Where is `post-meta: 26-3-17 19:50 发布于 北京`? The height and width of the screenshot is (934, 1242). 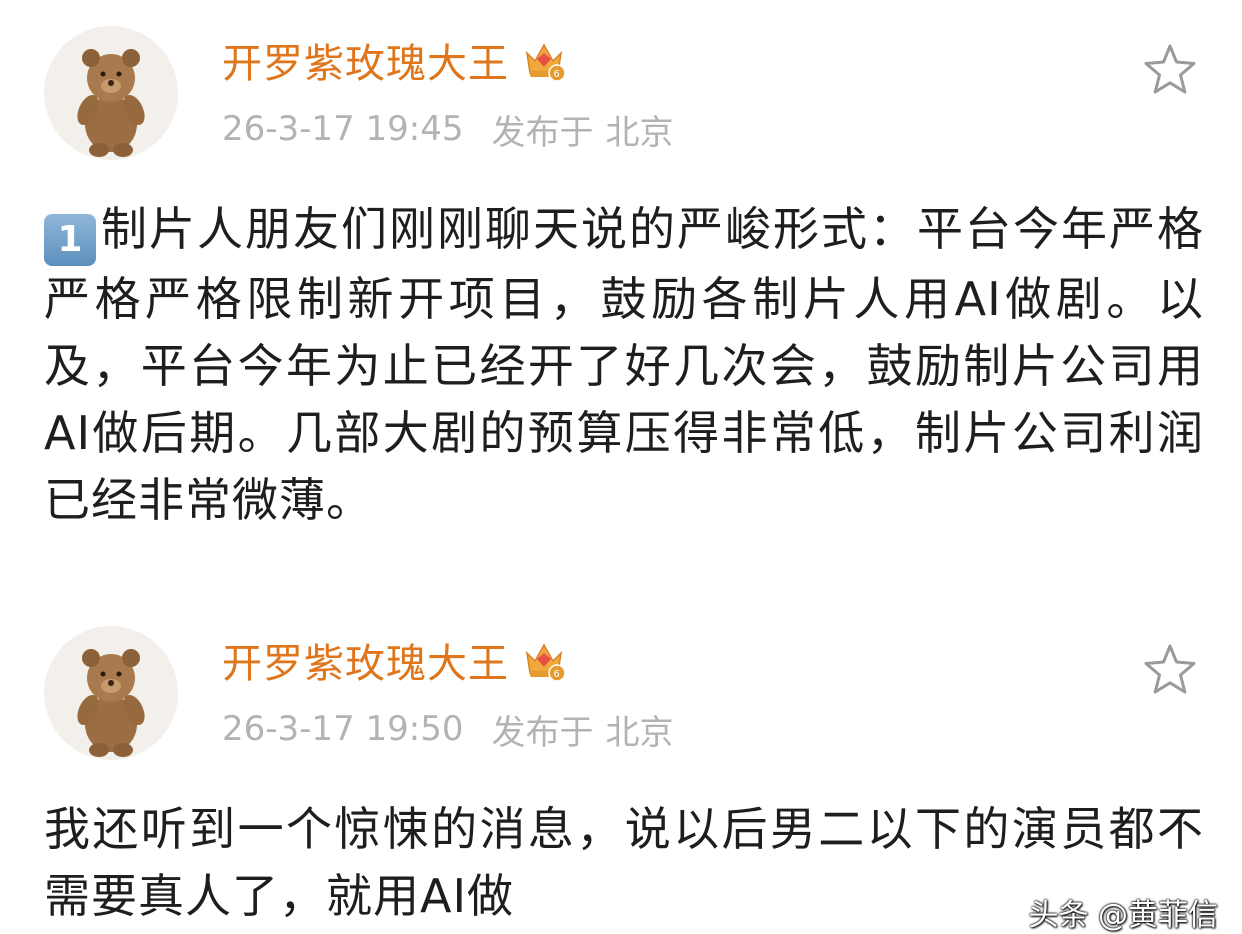
post-meta: 26-3-17 19:50 发布于 北京 is located at coordinates (448, 729).